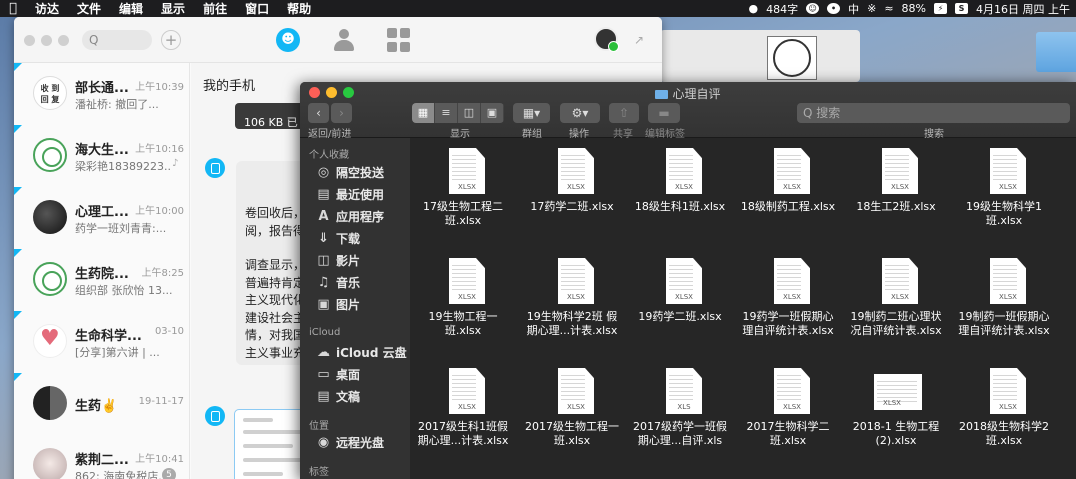 The height and width of the screenshot is (479, 1076). I want to click on bluetooth-icon: ※, so click(871, 8).